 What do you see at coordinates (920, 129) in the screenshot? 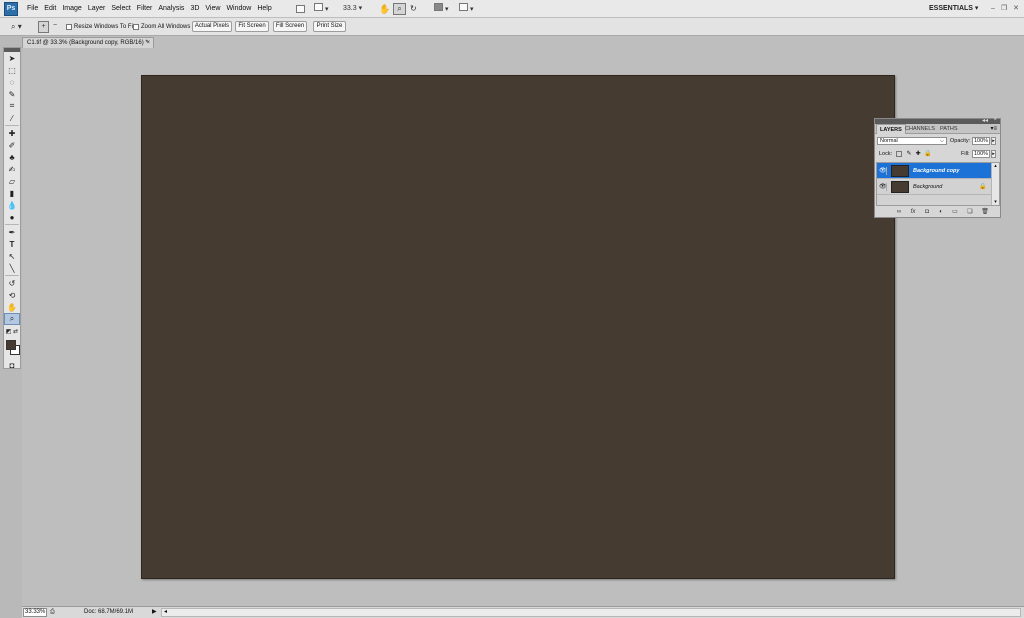
I see `tab-channels: CHANNELS` at bounding box center [920, 129].